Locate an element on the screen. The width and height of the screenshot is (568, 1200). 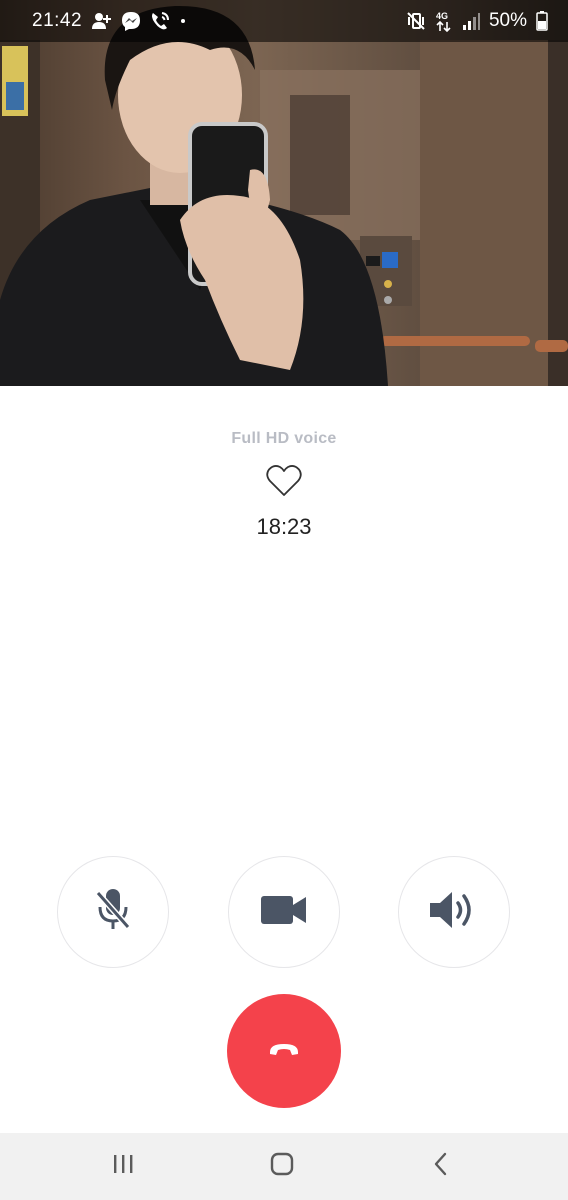
hd-voice-label: Full HD voice is located at coordinates (284, 438).